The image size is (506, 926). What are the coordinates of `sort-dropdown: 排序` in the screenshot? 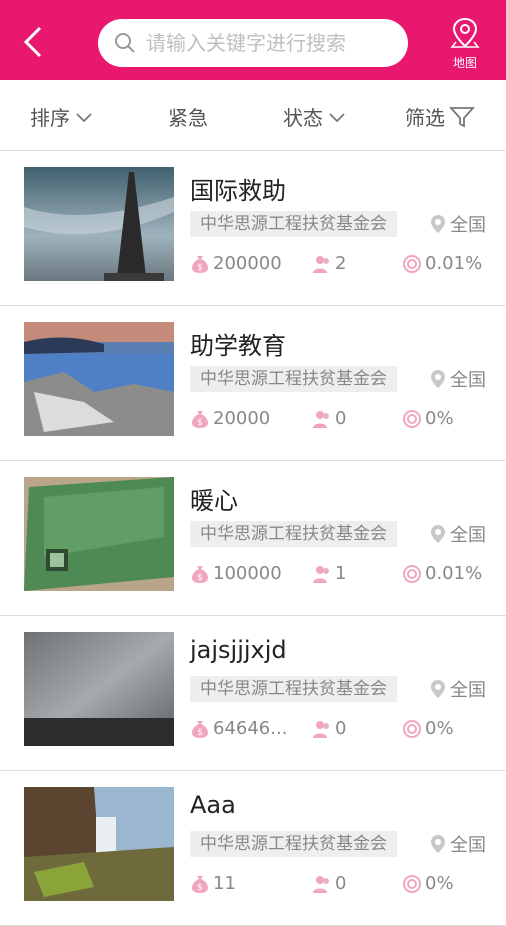 It's located at (62, 116).